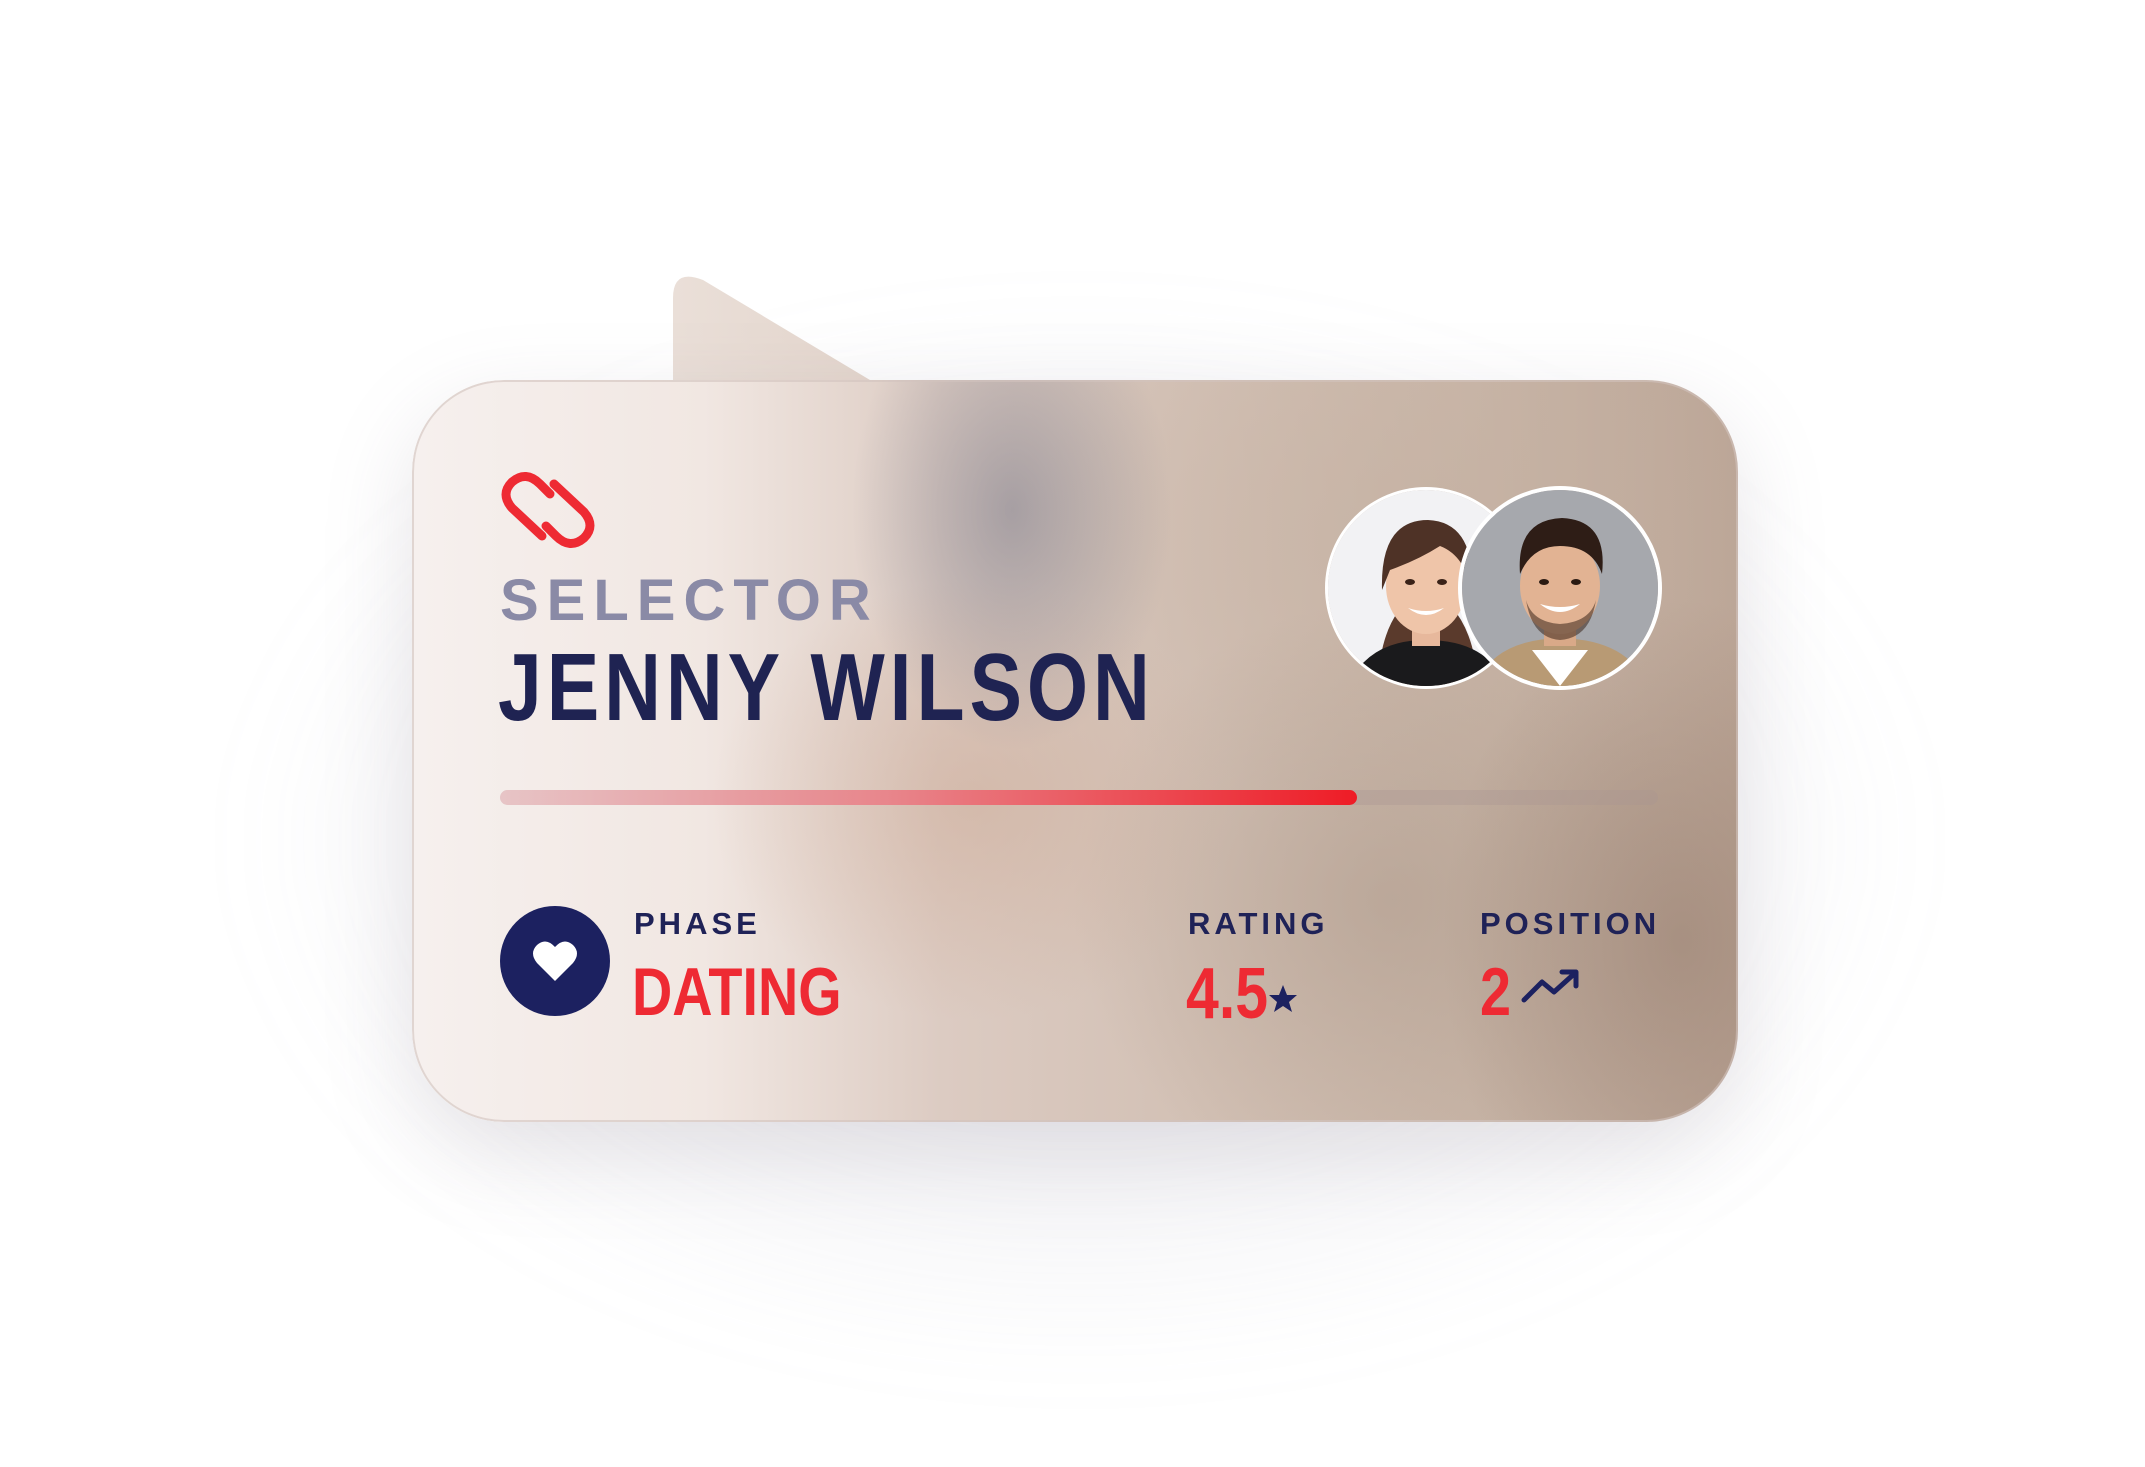 The image size is (2145, 1467). What do you see at coordinates (1258, 923) in the screenshot?
I see `rating-label: RATING` at bounding box center [1258, 923].